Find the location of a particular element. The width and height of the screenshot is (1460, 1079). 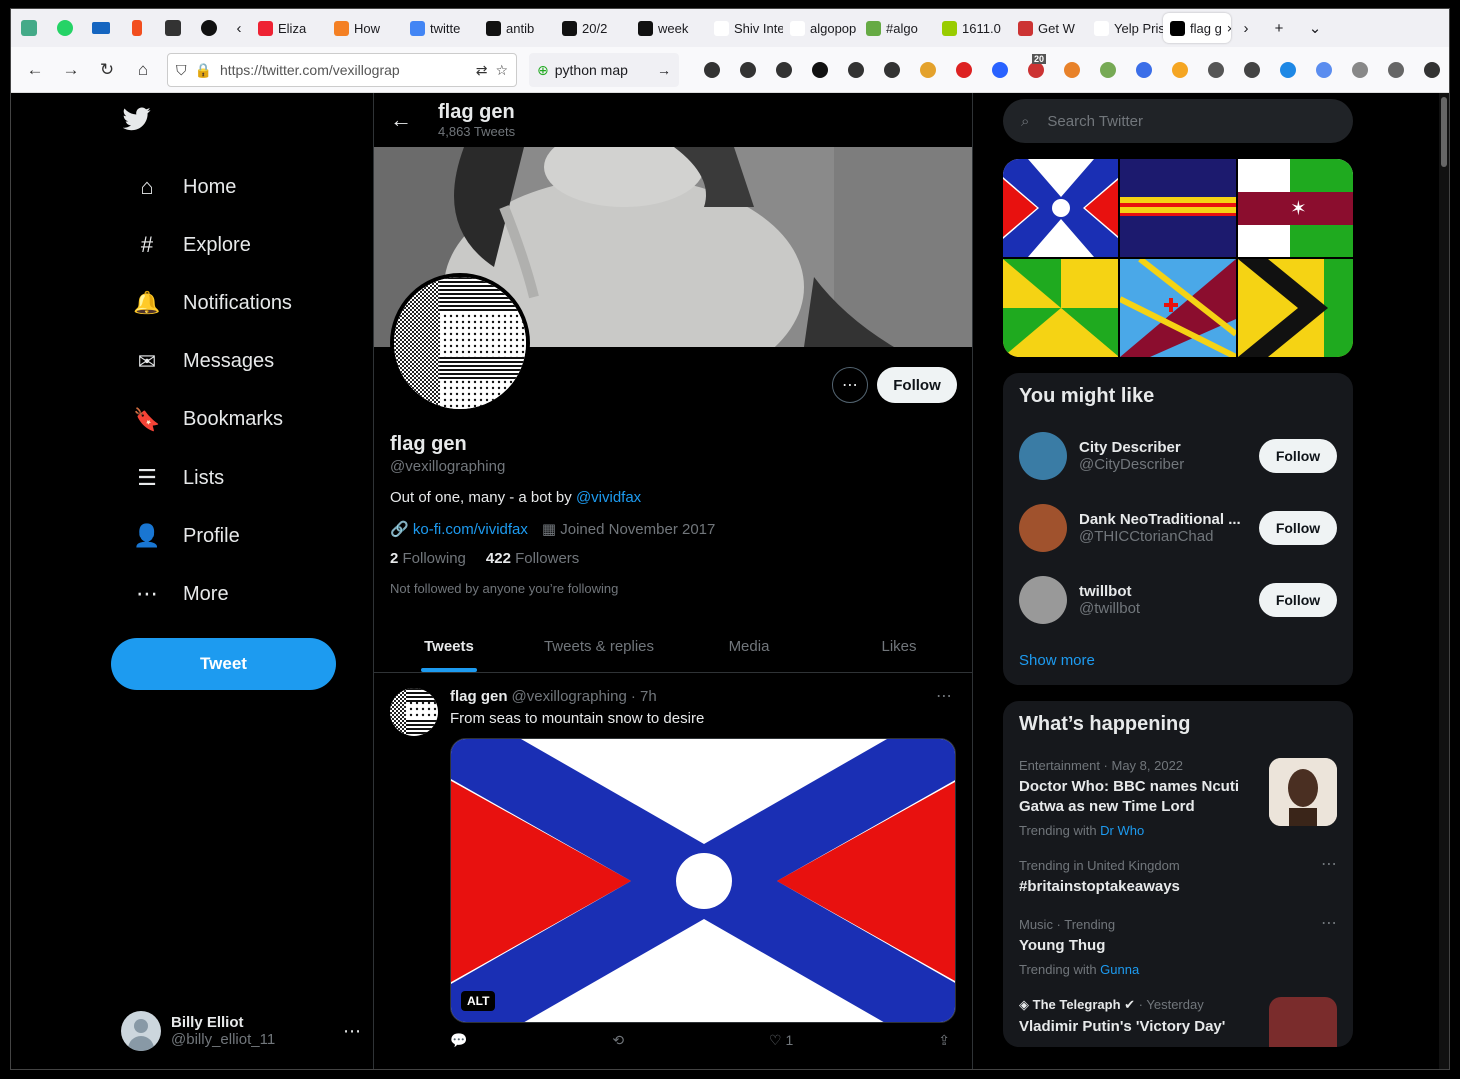

chevron-left-icon: ‹ is located at coordinates (239, 28).